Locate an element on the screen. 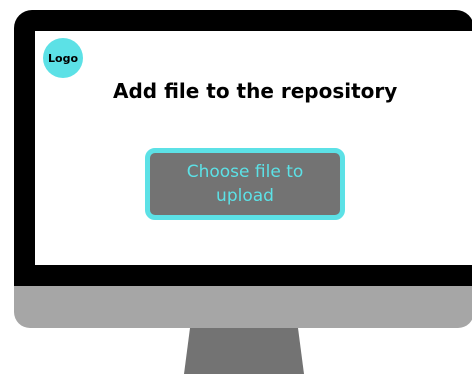  monitor-stand-neck is located at coordinates (244, 351).